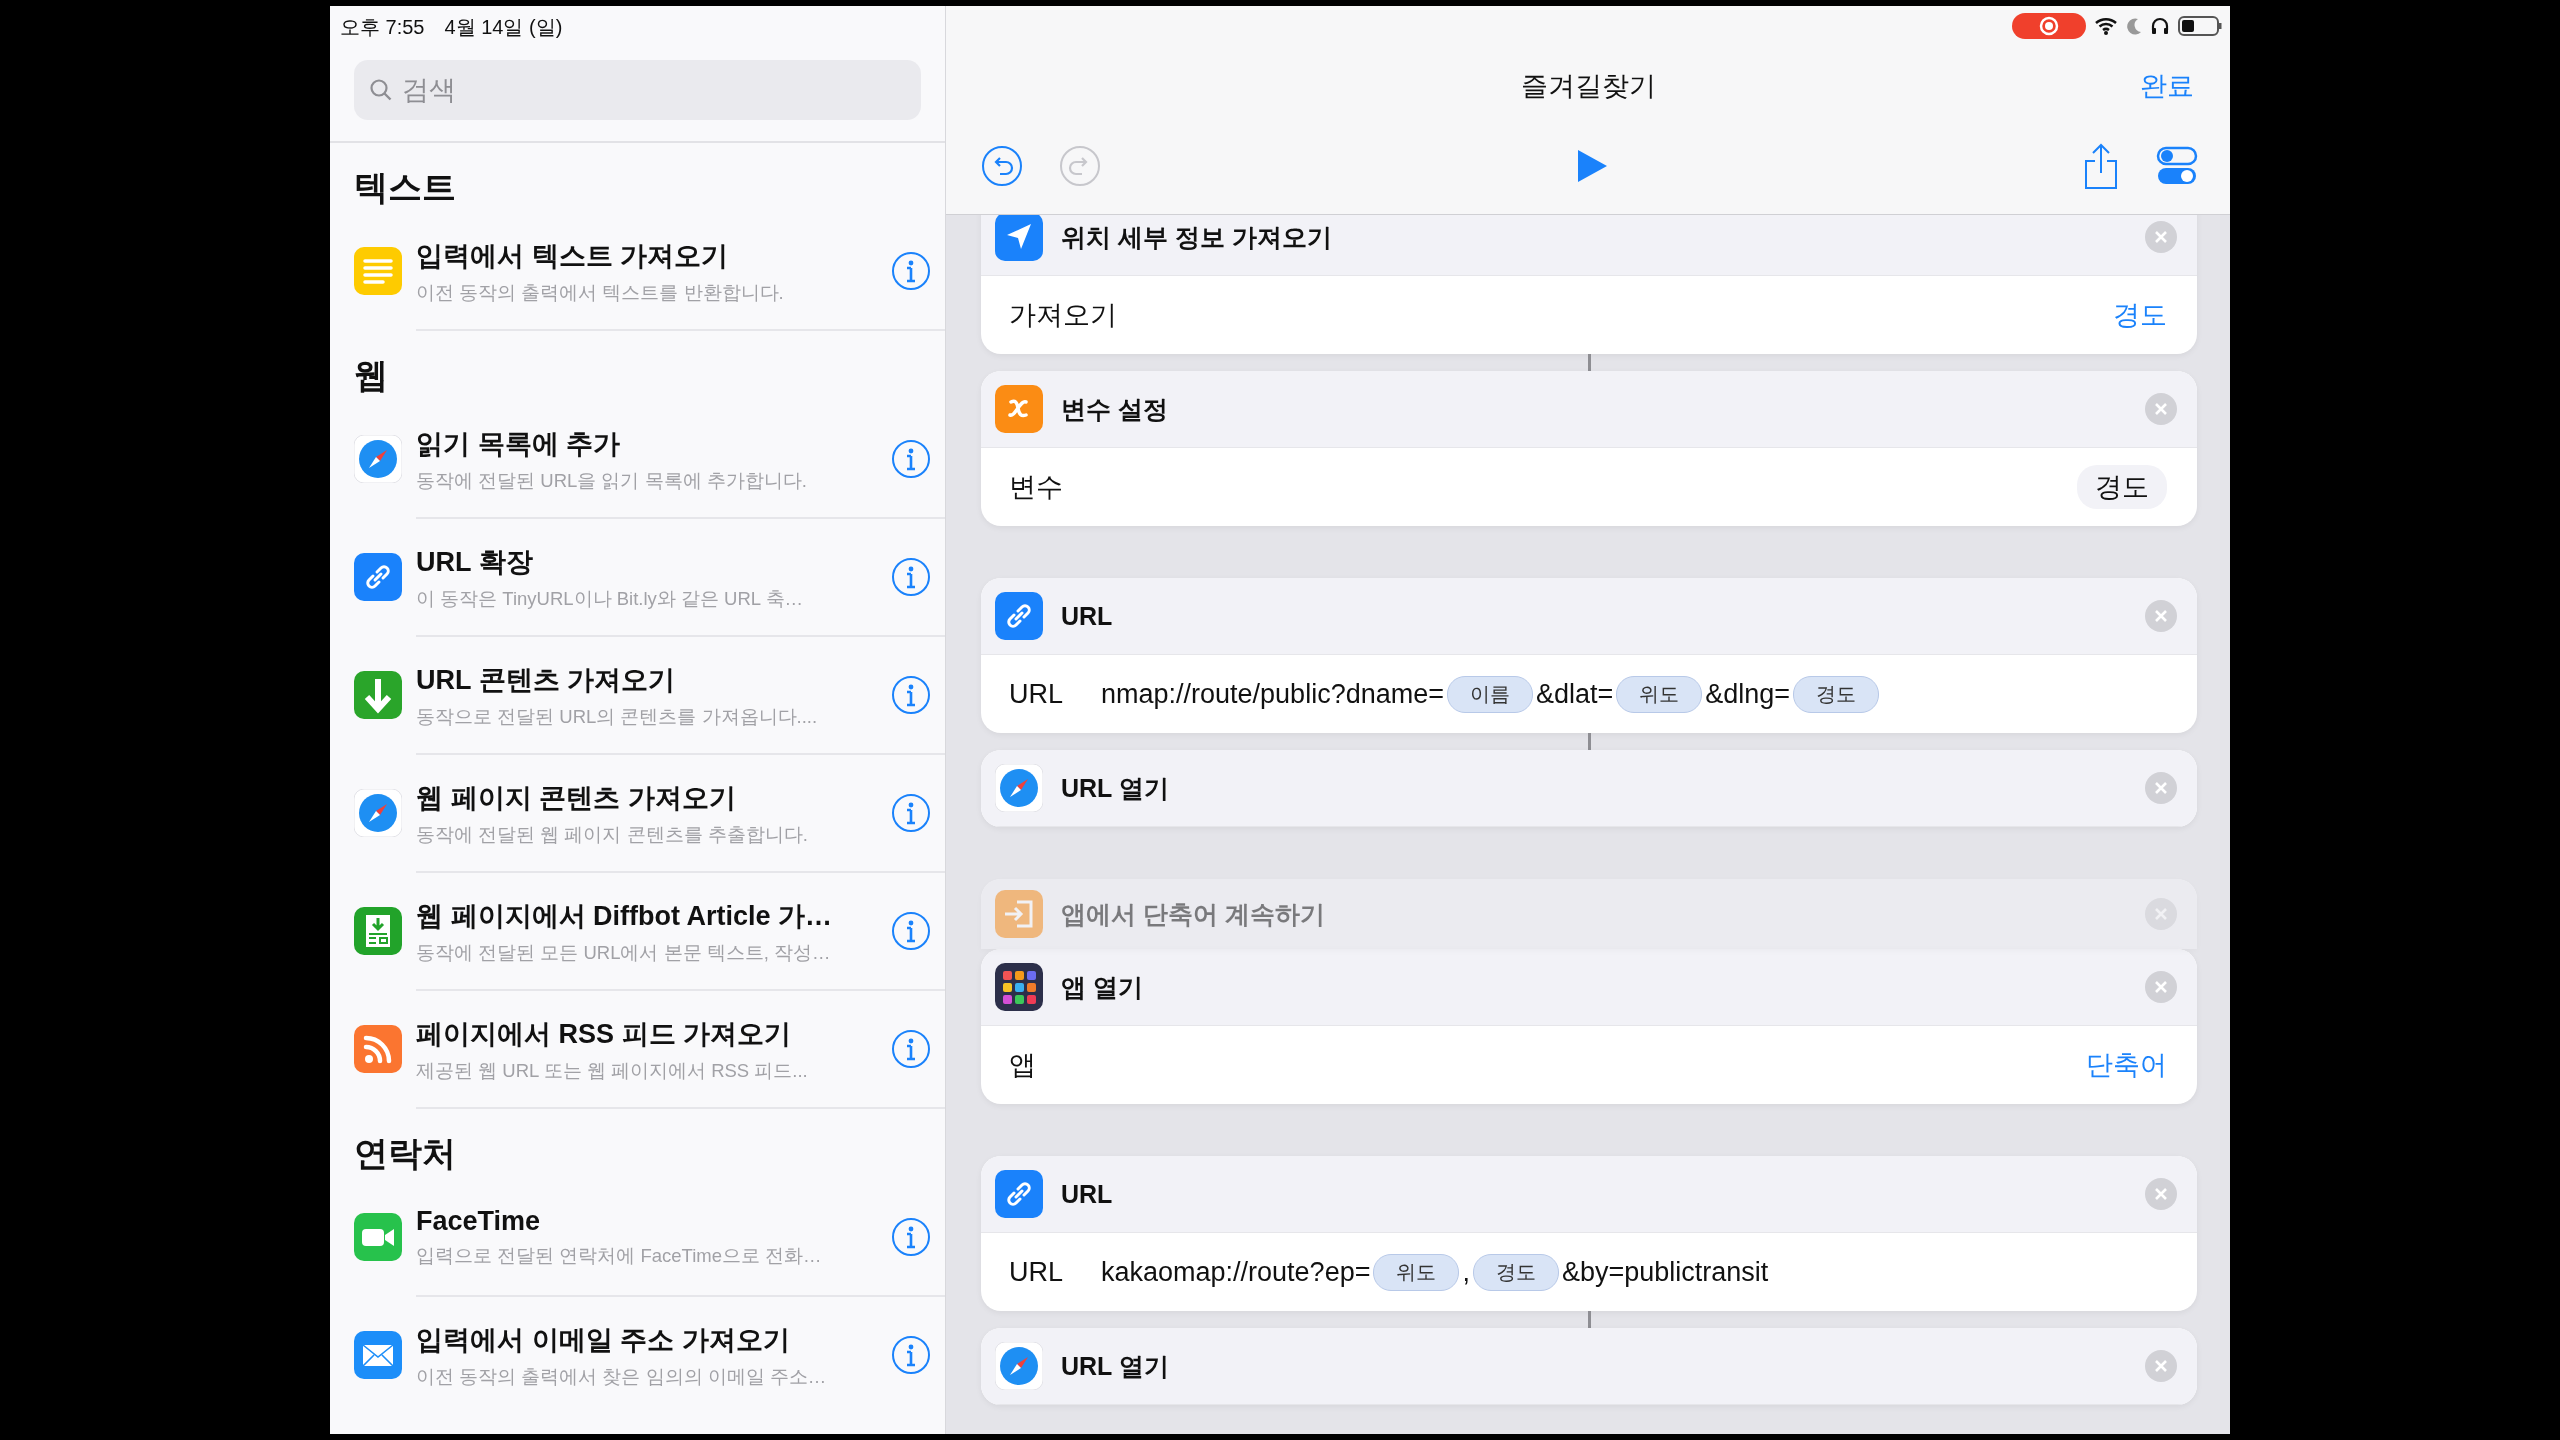  Describe the element at coordinates (1490, 694) in the screenshot. I see `variable-token: 이름` at that location.